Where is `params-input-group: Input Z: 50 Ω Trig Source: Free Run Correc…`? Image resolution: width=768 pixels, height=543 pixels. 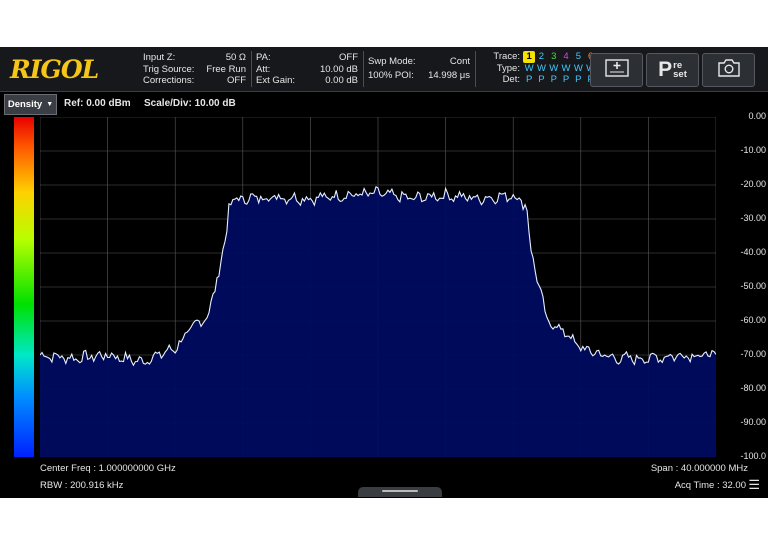
params-input-group: Input Z: 50 Ω Trig Source: Free Run Correc… is located at coordinates (194, 69).